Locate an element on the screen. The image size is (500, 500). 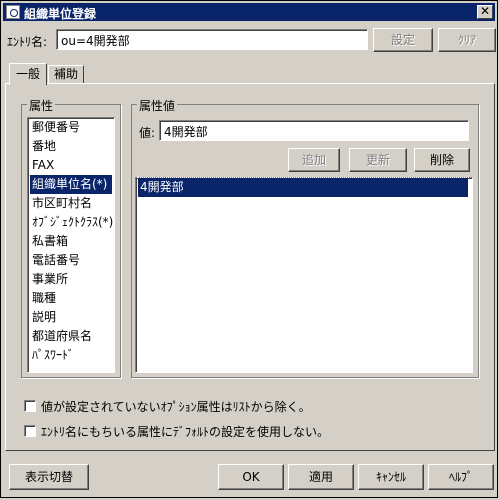
entry-name-field: ou=4開発部 is located at coordinates (212, 39).